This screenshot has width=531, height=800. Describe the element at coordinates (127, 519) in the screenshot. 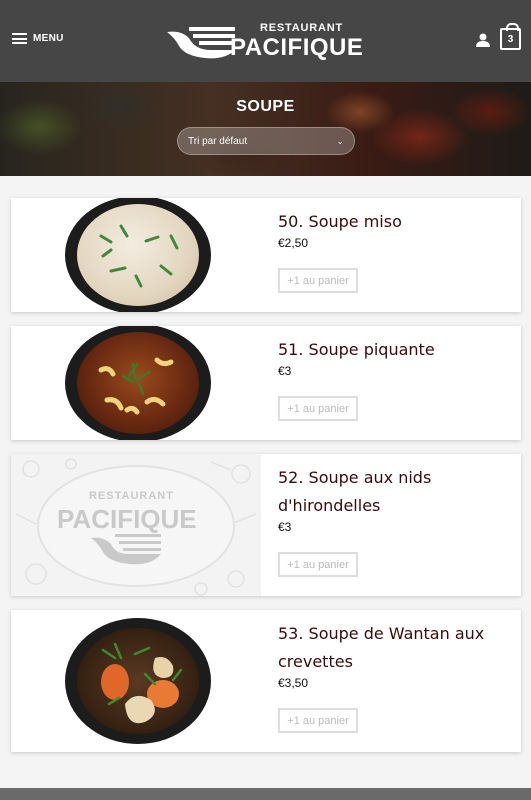

I see `placeholder-logo-title: PACIFIQUE` at that location.